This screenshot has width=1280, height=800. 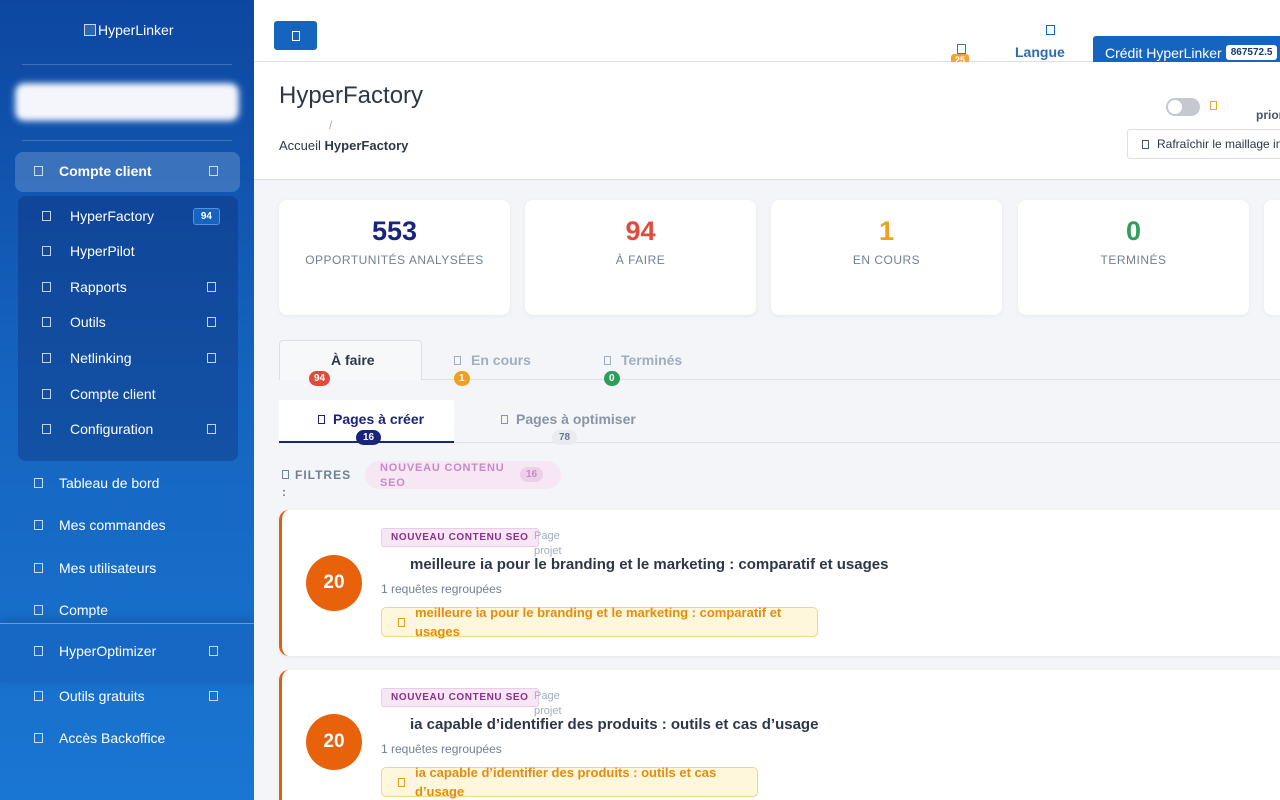 What do you see at coordinates (1251, 52) in the screenshot?
I see `credit-value: 867572.5` at bounding box center [1251, 52].